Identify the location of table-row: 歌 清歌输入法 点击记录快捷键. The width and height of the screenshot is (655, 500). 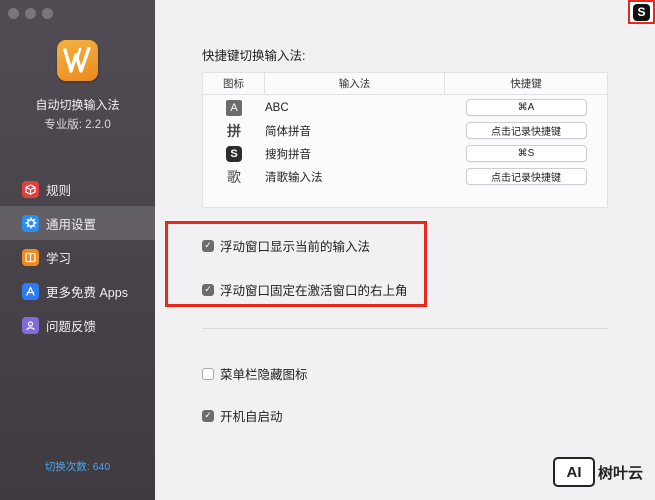
(405, 176).